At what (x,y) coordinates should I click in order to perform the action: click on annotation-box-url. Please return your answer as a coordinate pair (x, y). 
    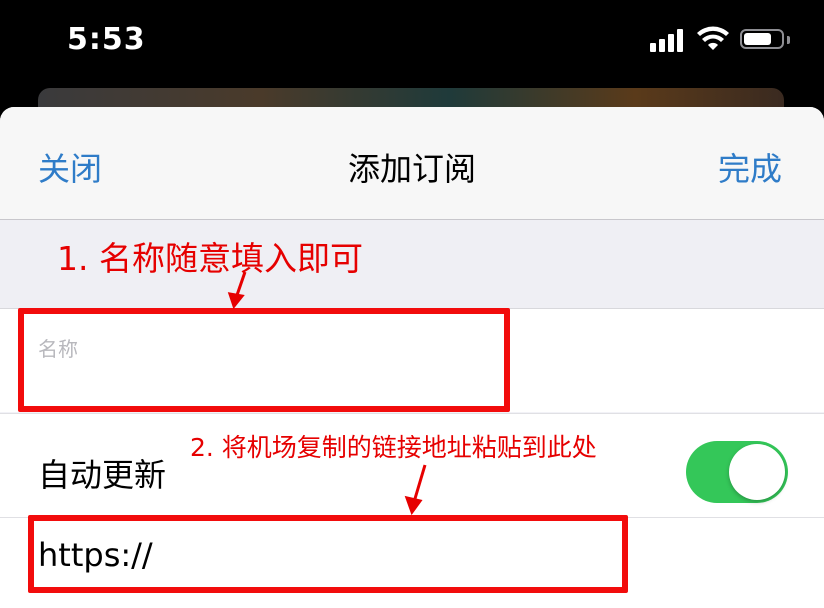
    Looking at the image, I should click on (328, 554).